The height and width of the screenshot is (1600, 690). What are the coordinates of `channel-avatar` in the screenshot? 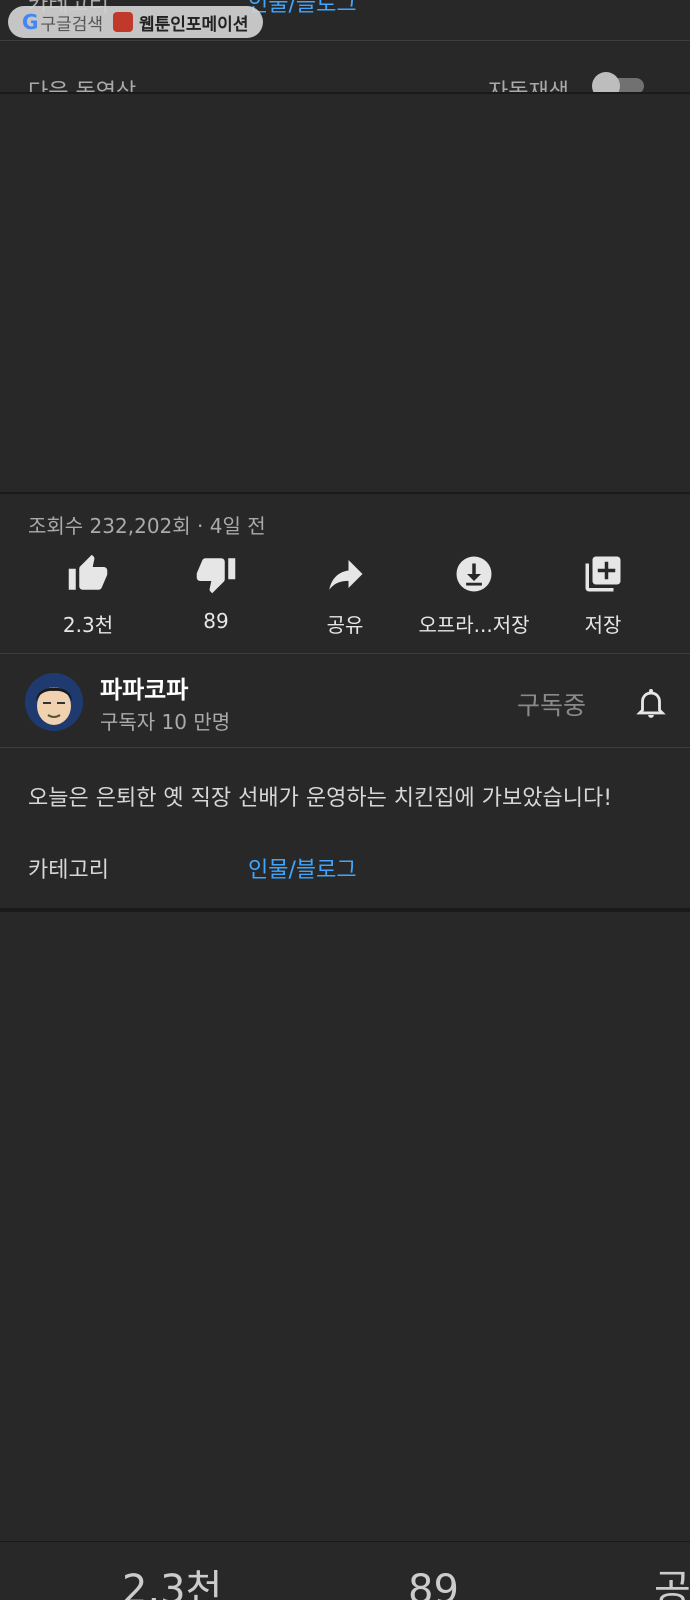 It's located at (54, 702).